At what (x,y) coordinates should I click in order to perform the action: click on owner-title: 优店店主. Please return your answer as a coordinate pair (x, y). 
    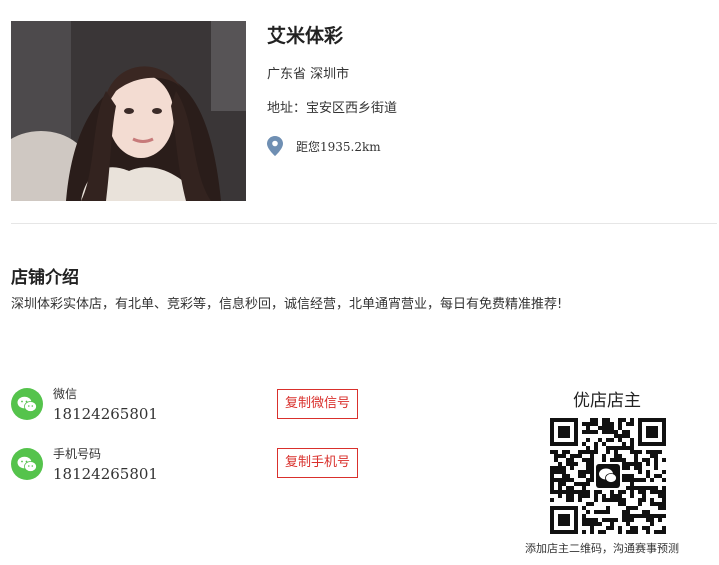
    Looking at the image, I should click on (607, 401).